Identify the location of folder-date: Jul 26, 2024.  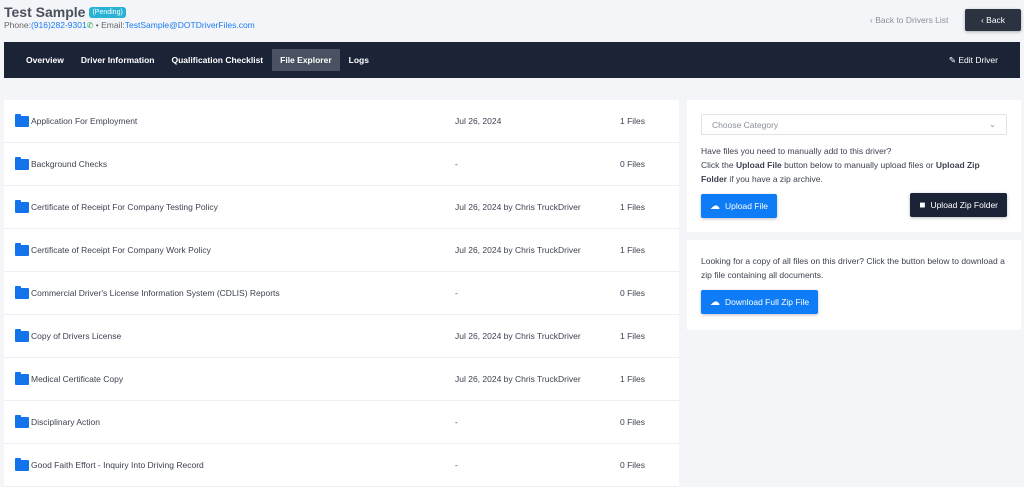
(478, 121).